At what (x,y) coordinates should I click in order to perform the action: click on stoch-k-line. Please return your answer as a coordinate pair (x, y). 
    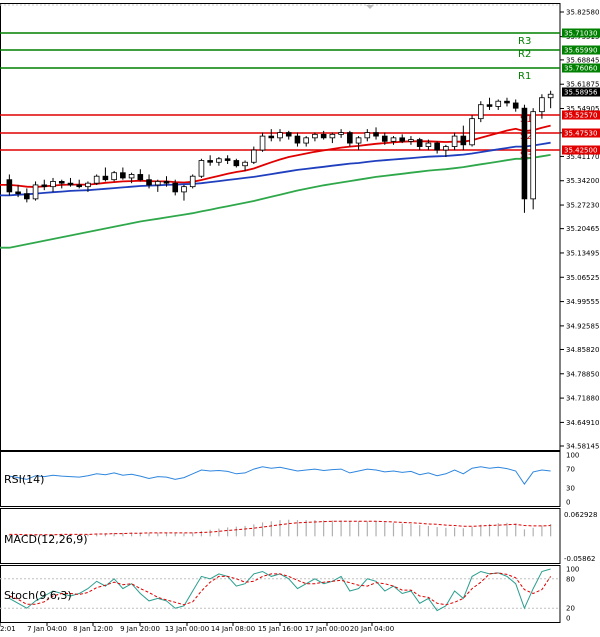
    Looking at the image, I should click on (280, 590).